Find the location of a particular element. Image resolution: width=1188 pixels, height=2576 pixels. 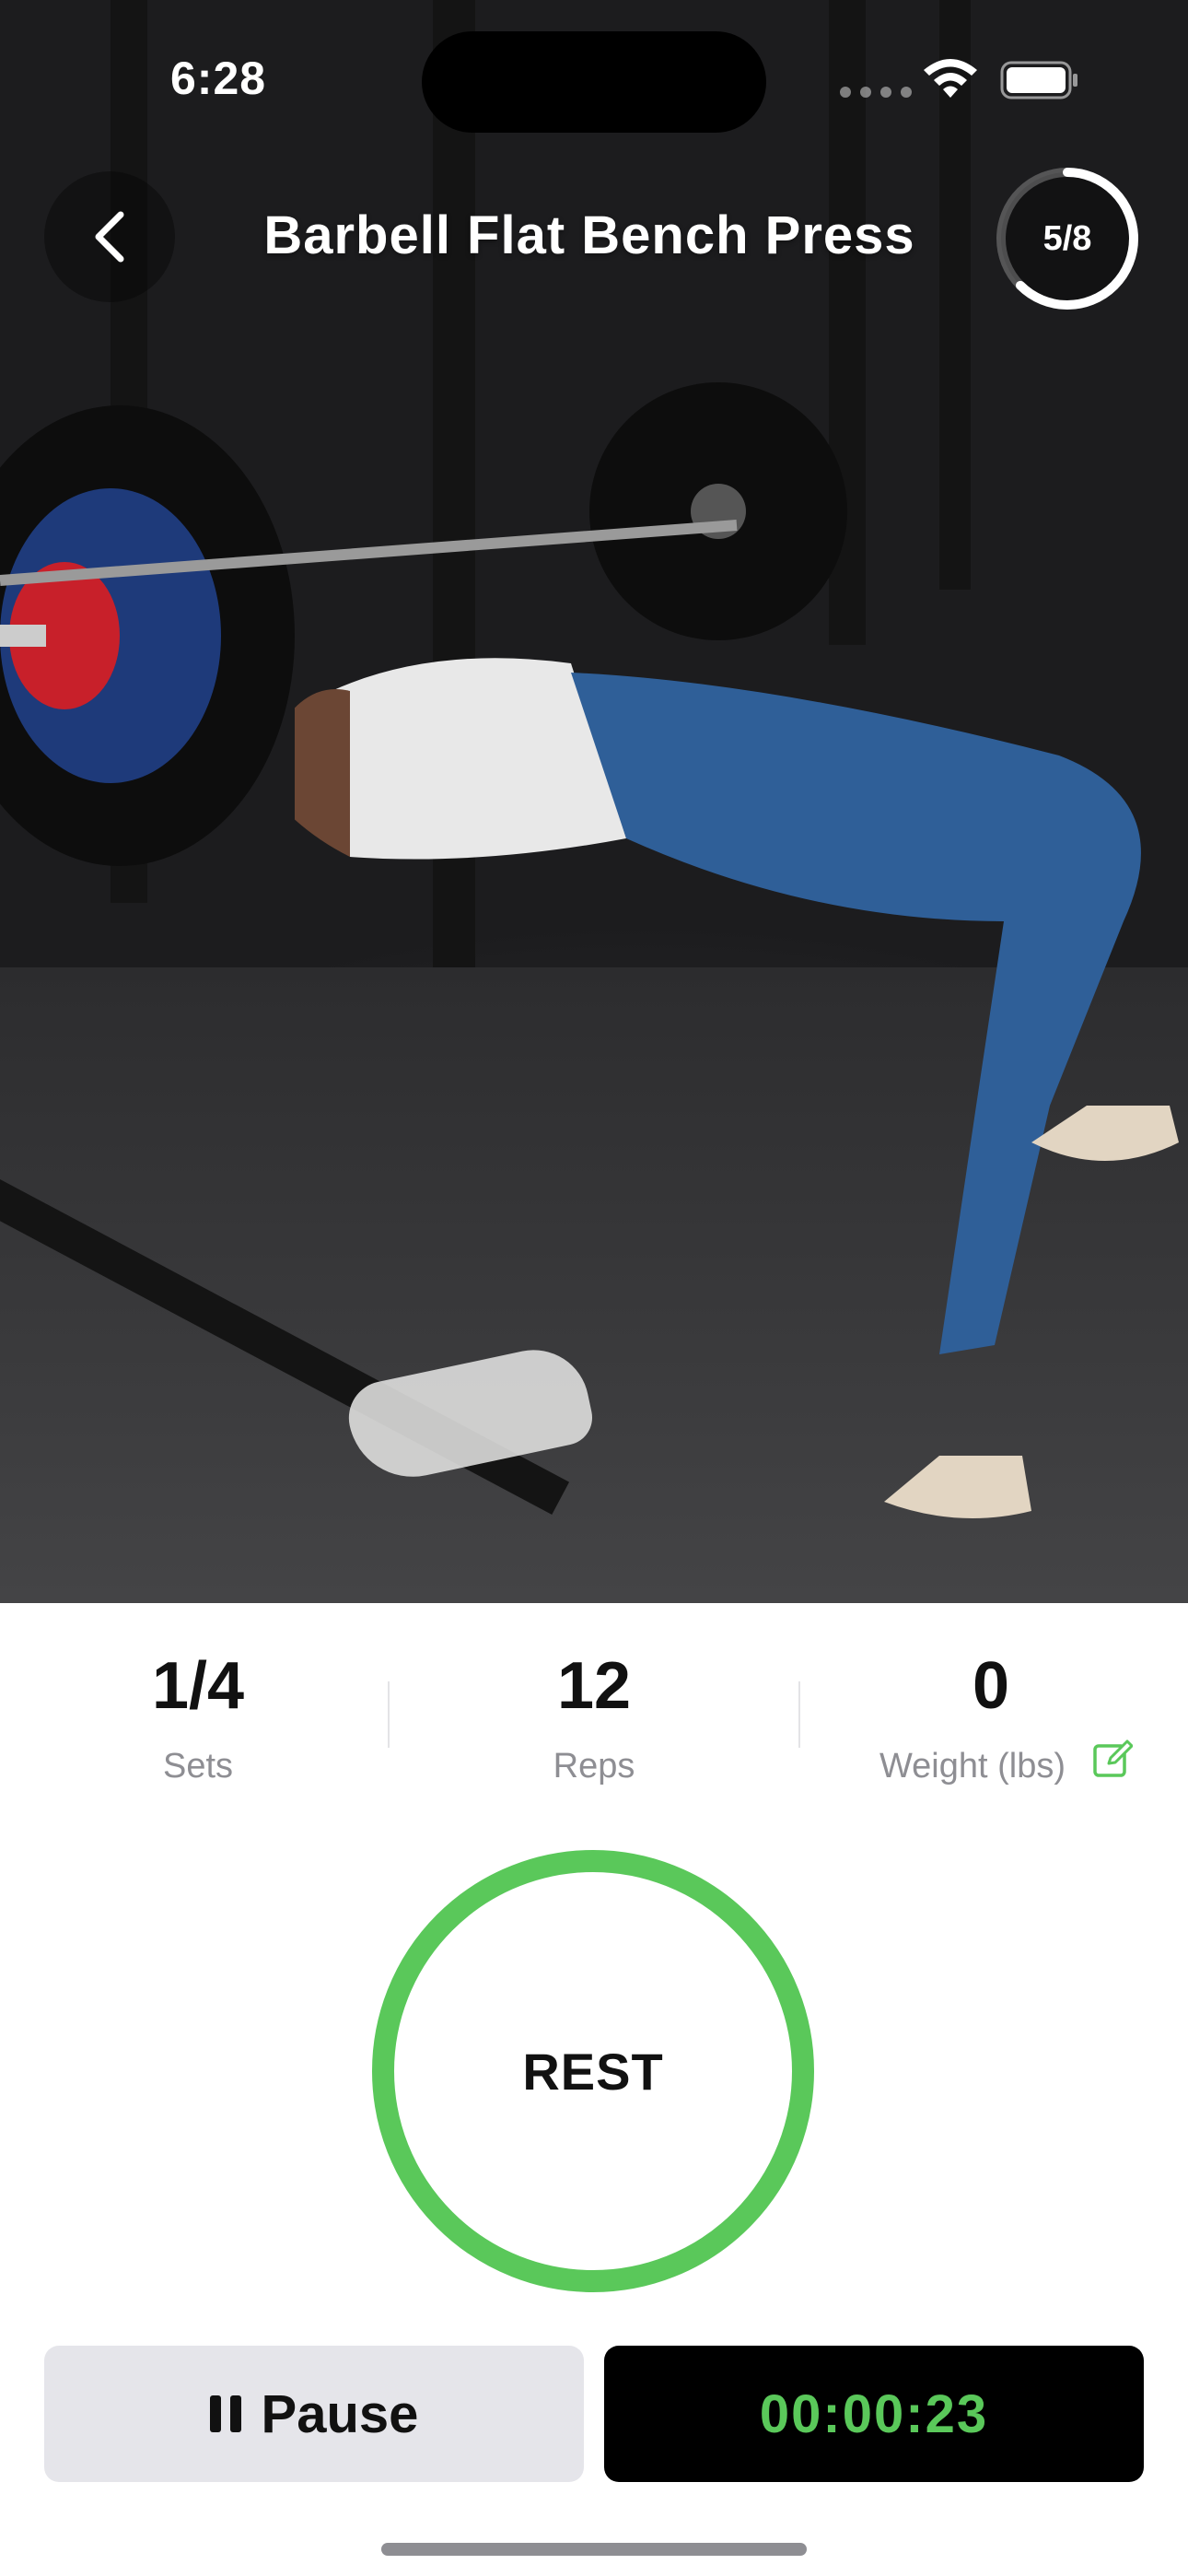

wifi-icon is located at coordinates (951, 78).